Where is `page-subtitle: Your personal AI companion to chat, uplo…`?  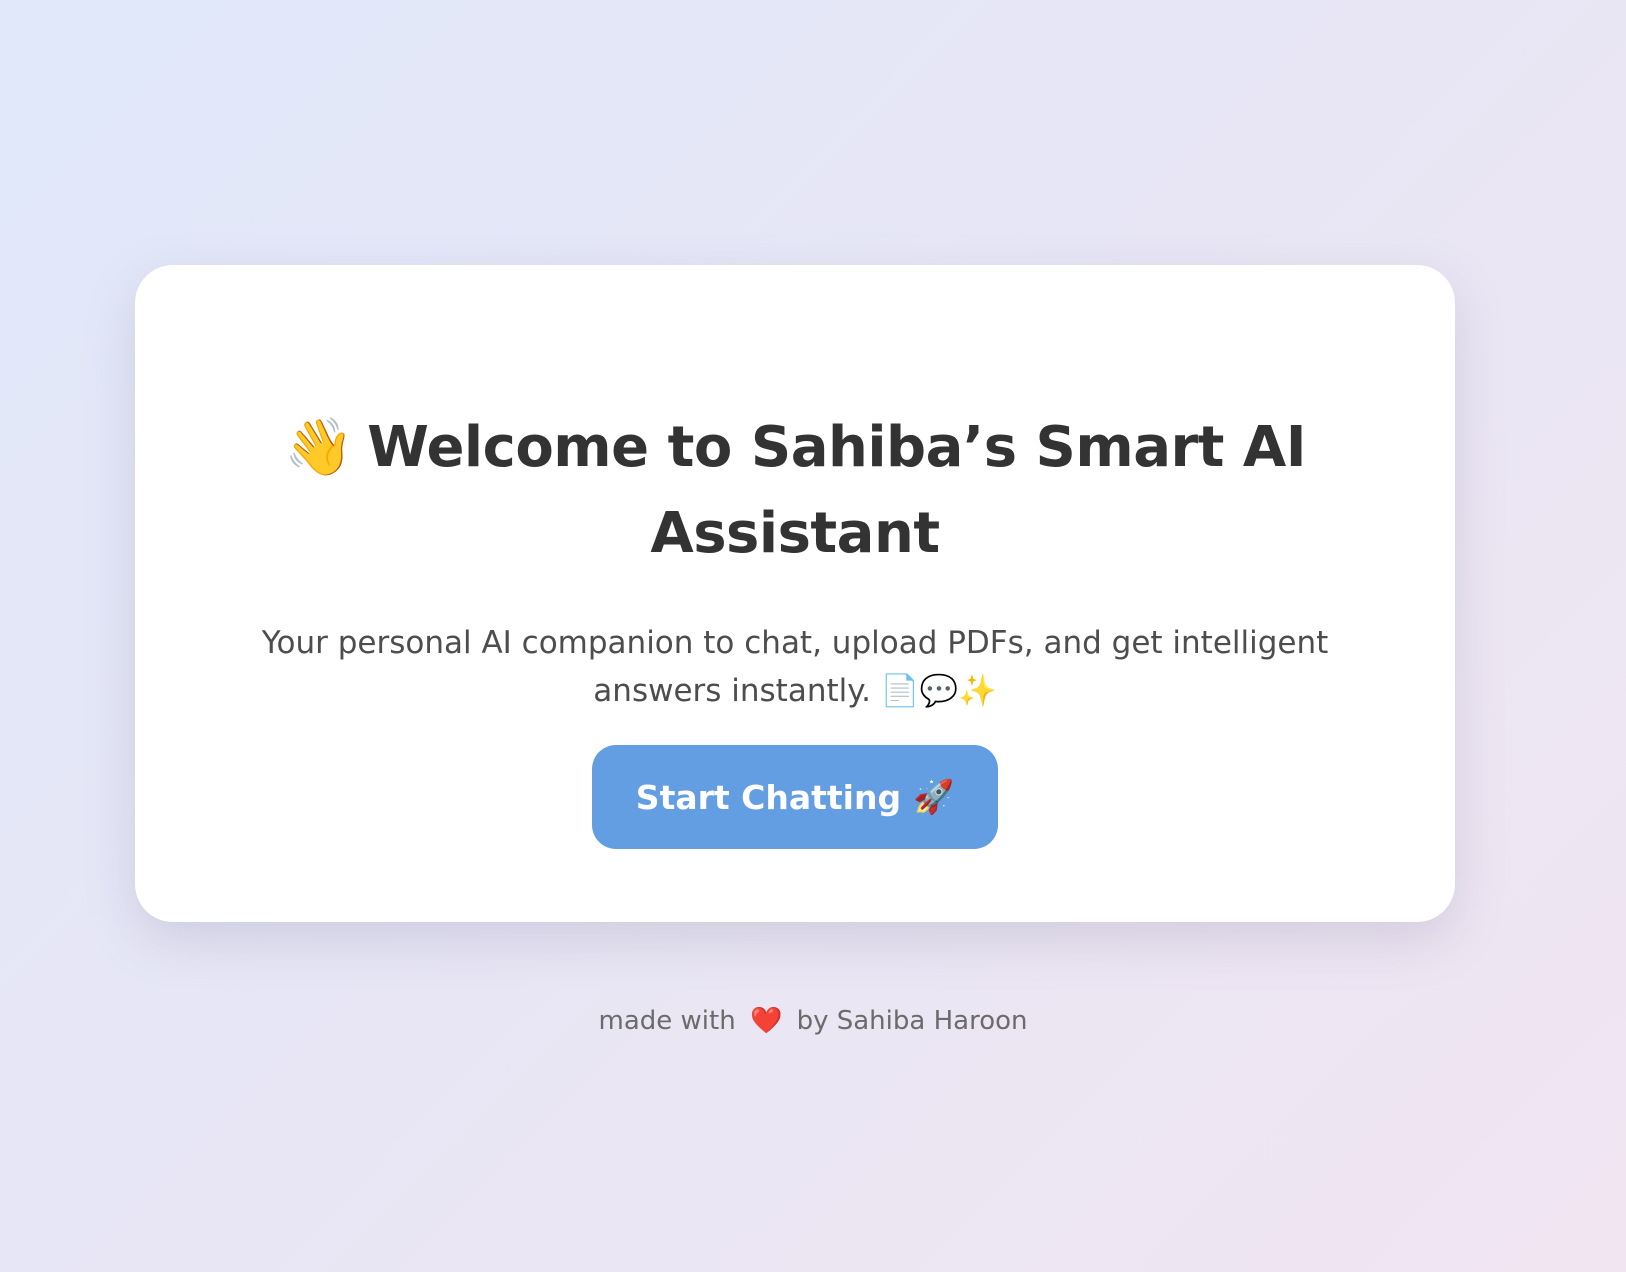
page-subtitle: Your personal AI companion to chat, uplo… is located at coordinates (795, 667).